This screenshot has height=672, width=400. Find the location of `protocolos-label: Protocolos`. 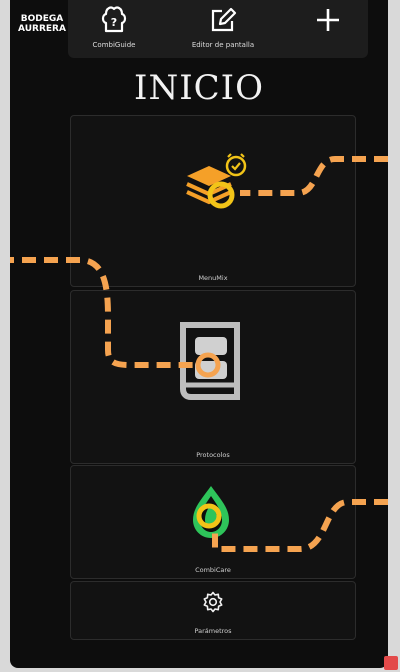

protocolos-label: Protocolos is located at coordinates (213, 455).